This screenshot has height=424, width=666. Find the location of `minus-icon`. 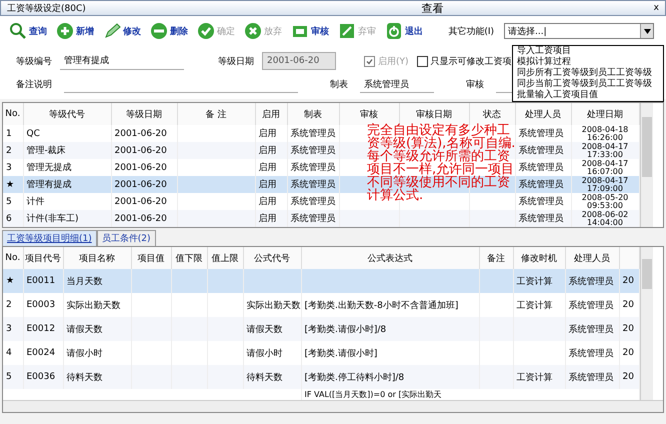

minus-icon is located at coordinates (159, 31).